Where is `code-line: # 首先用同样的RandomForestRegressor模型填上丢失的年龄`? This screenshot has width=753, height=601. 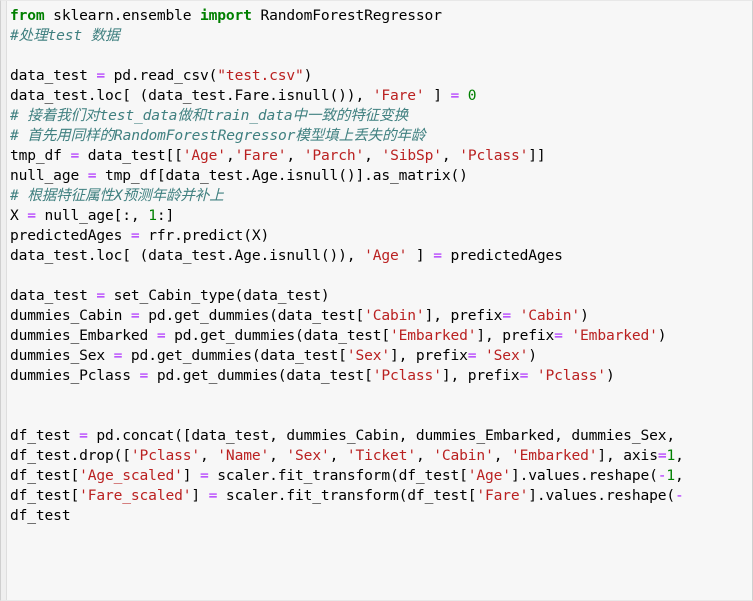
code-line: # 首先用同样的RandomForestRegressor模型填上丢失的年龄 is located at coordinates (381, 136).